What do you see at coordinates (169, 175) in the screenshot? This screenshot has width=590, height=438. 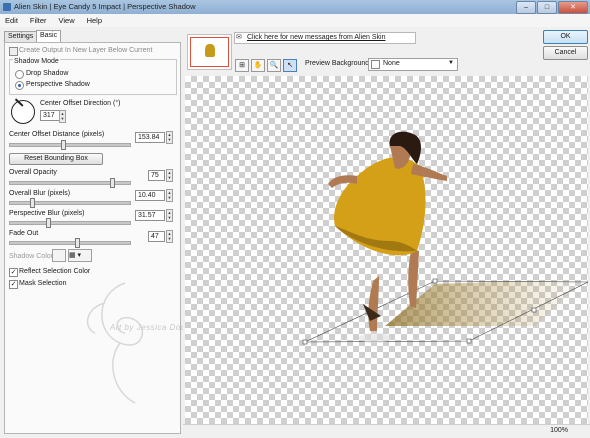 I see `opacity-spinner: ▲ ▼` at bounding box center [169, 175].